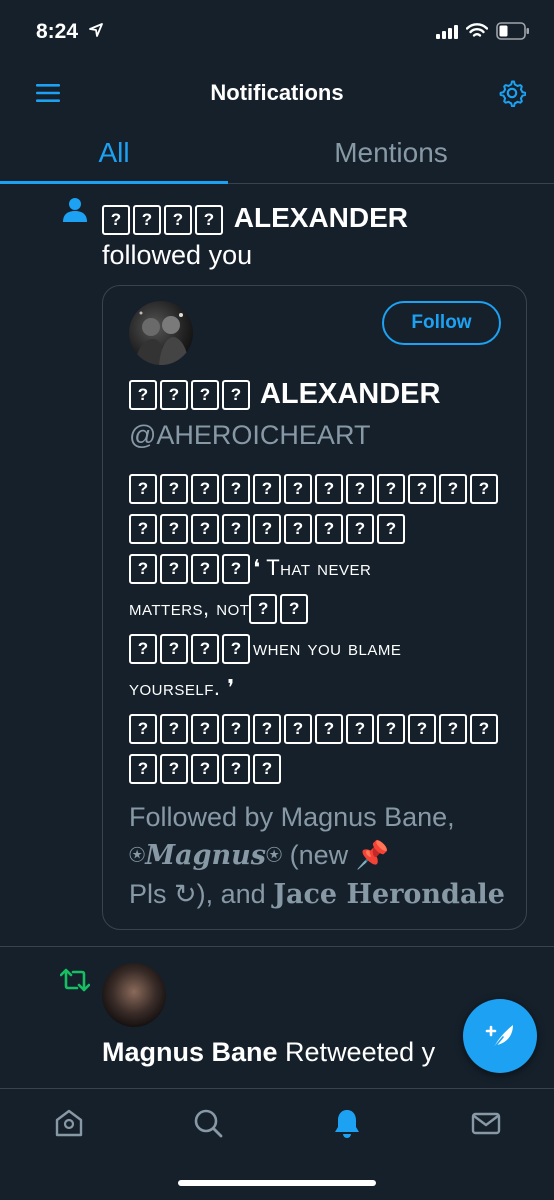 The width and height of the screenshot is (554, 1200). Describe the element at coordinates (75, 980) in the screenshot. I see `retweet-icon` at that location.